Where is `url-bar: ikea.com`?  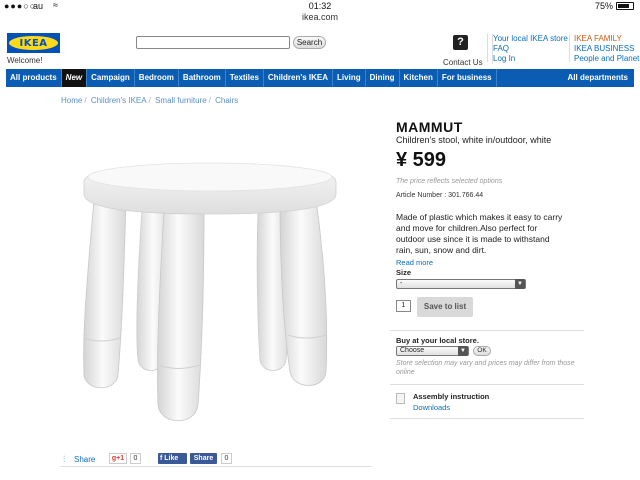 url-bar: ikea.com is located at coordinates (320, 19).